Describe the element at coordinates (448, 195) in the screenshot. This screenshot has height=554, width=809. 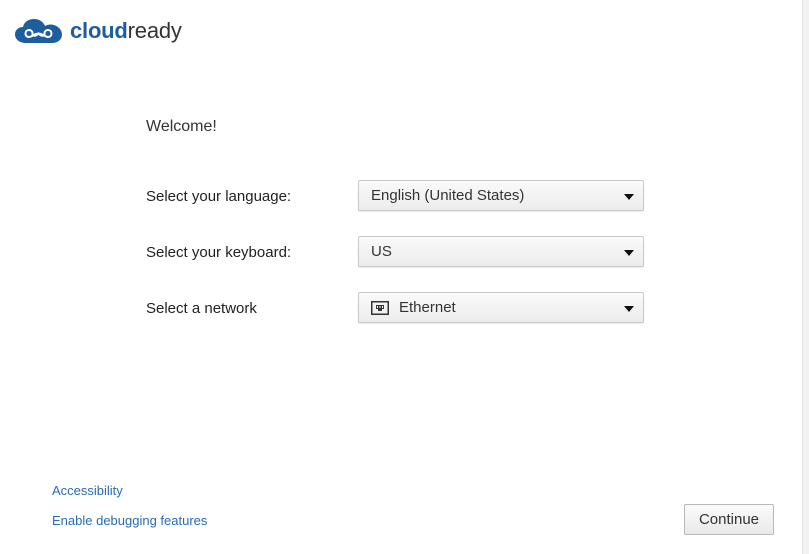
I see `language-select-value: English (United States)` at that location.